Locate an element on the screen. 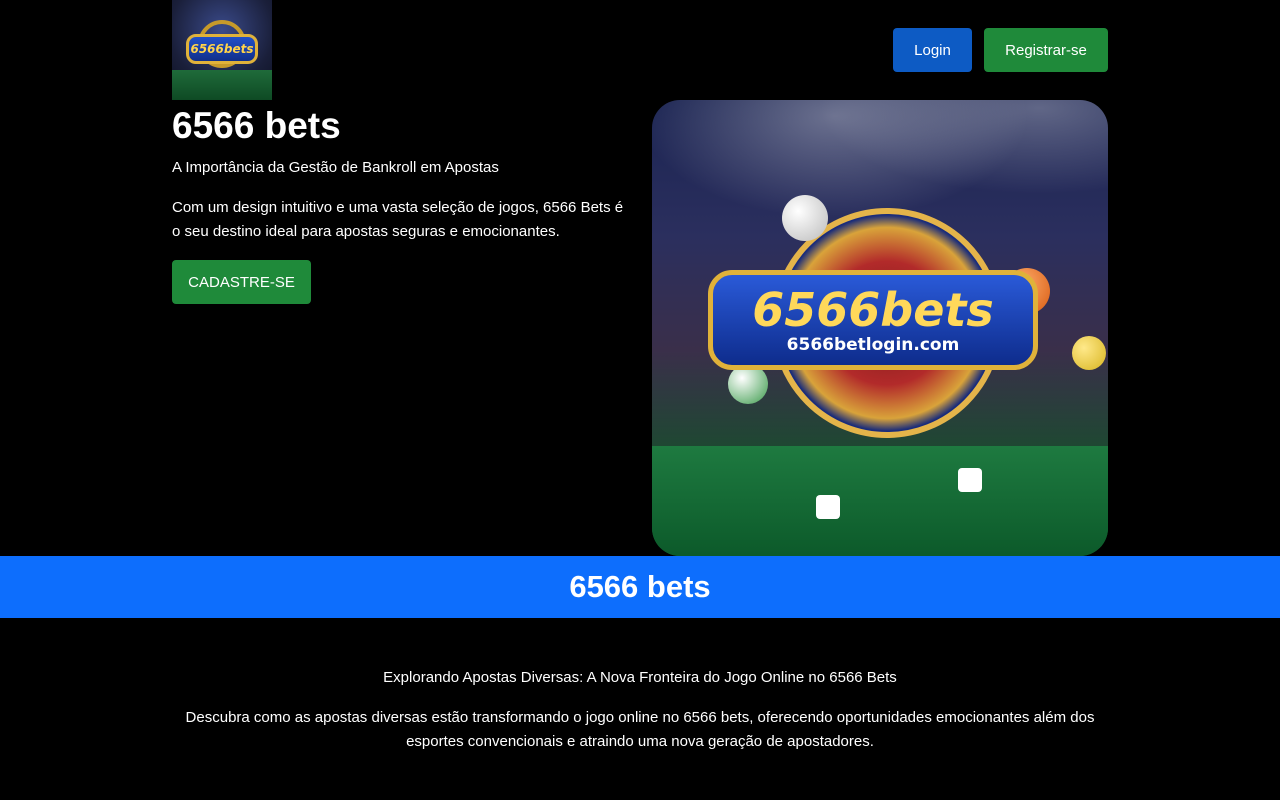  green-ball-icon is located at coordinates (748, 384).